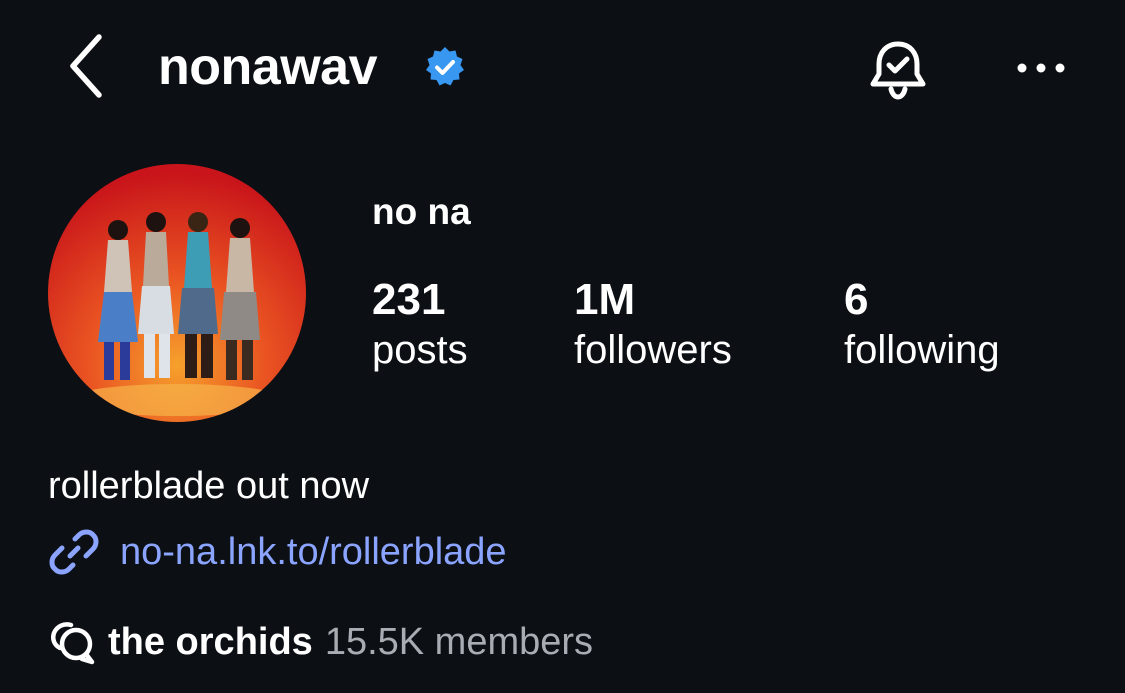 Image resolution: width=1125 pixels, height=693 pixels. I want to click on notifications-button, so click(898, 70).